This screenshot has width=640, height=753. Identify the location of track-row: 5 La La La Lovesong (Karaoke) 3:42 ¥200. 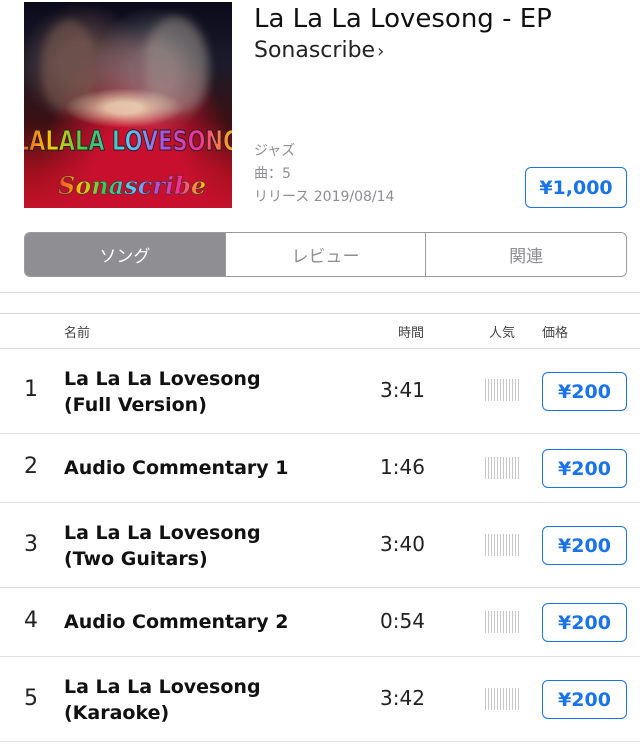
(320, 699).